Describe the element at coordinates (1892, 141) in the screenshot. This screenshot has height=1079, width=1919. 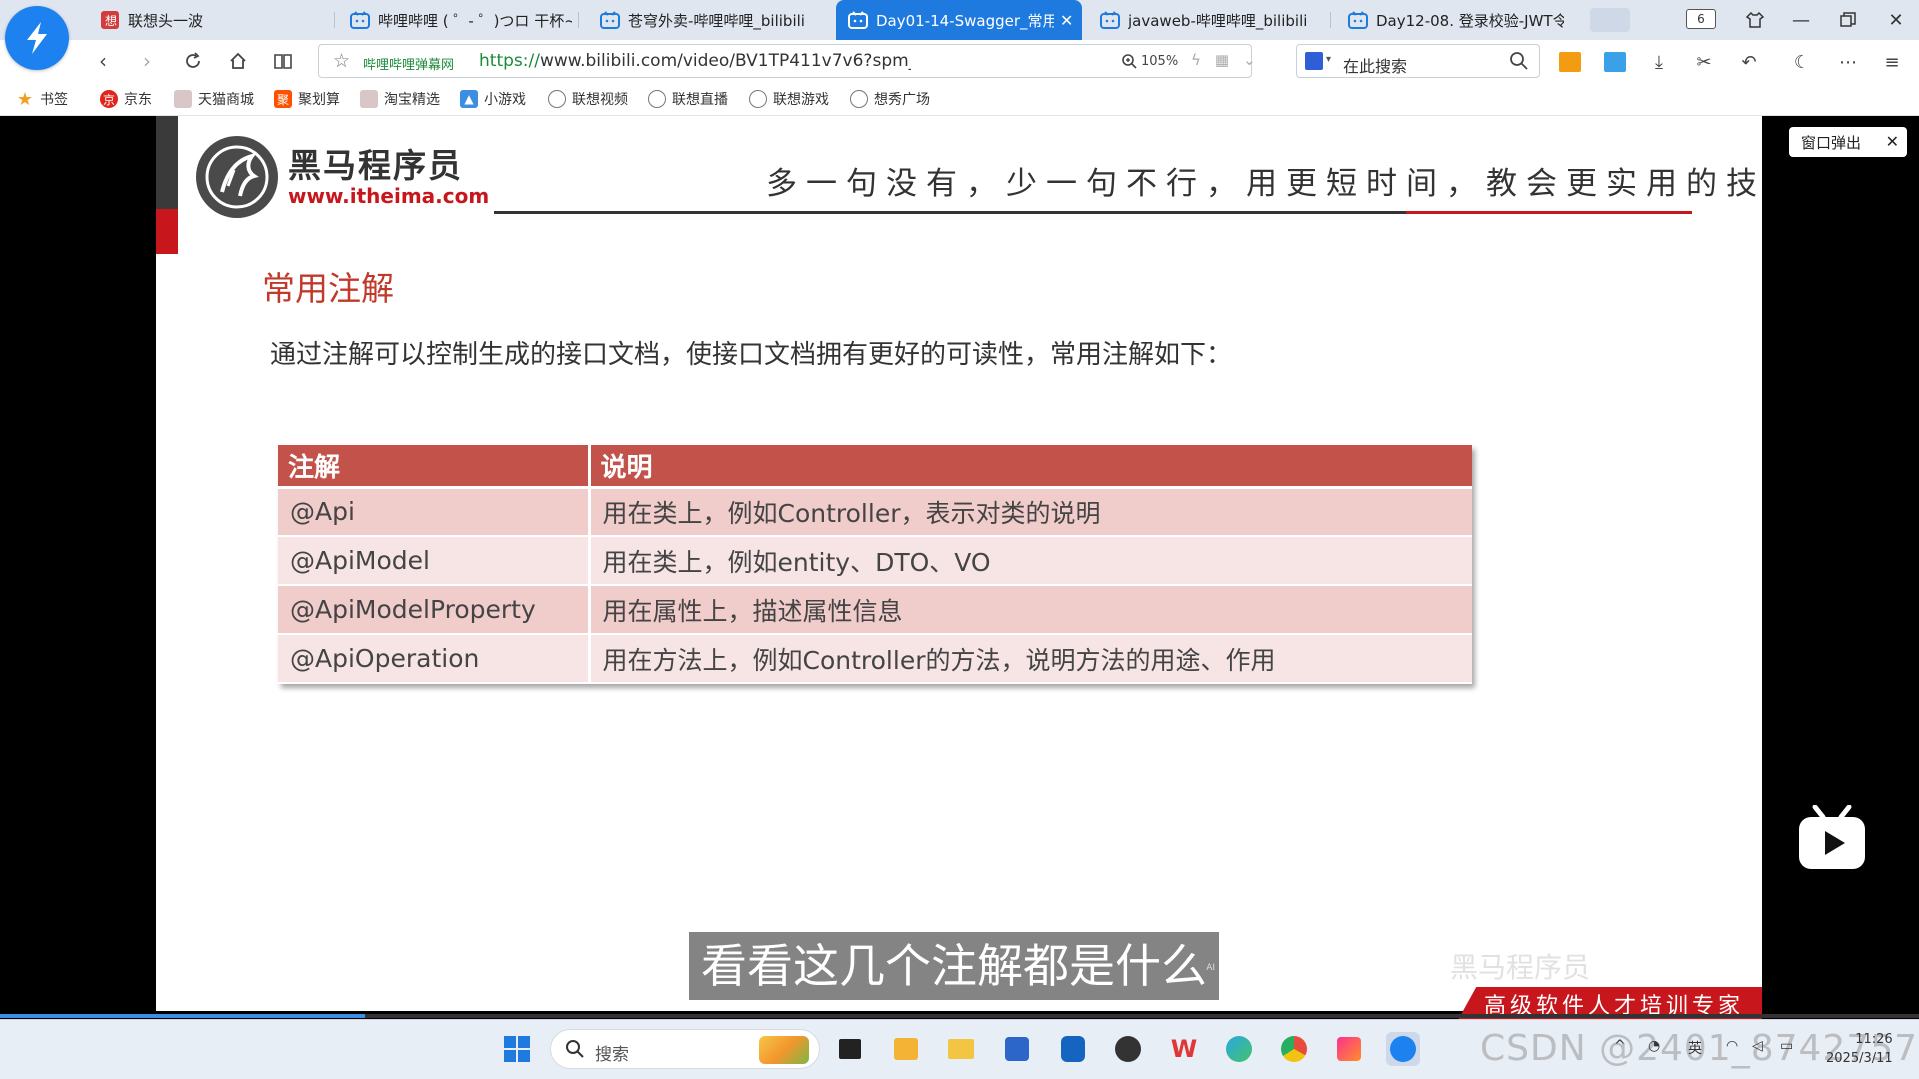
I see `close-icon: ✕` at that location.